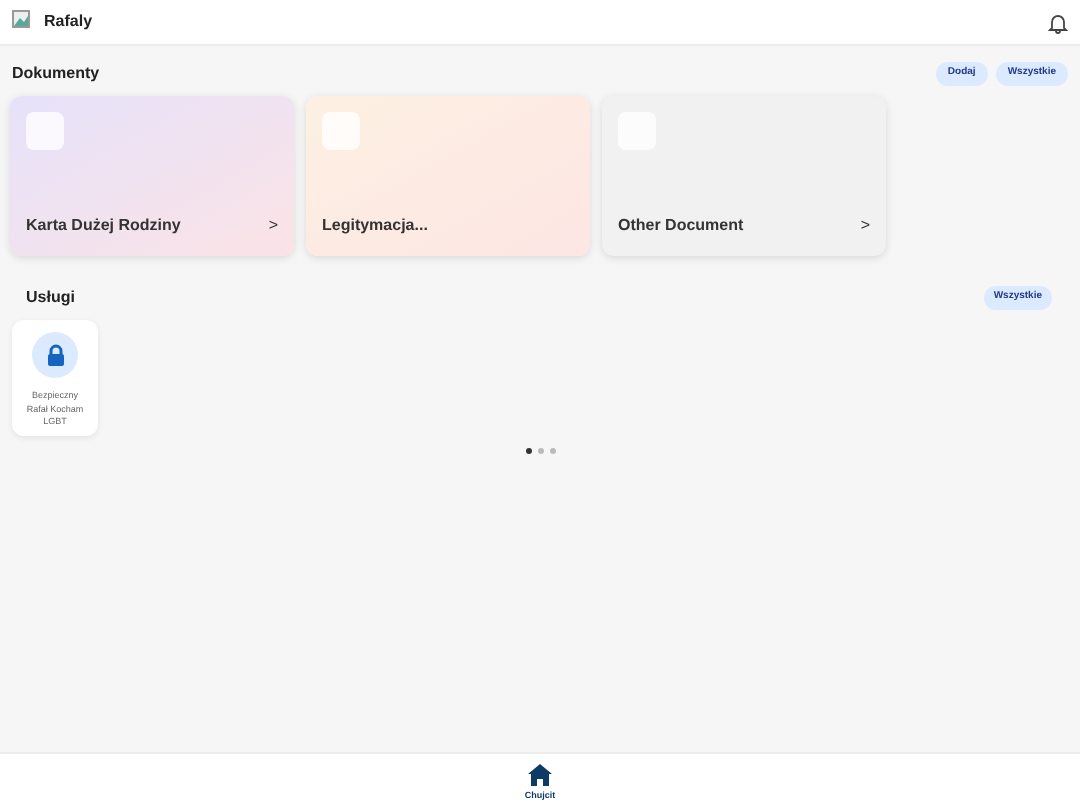 The height and width of the screenshot is (810, 1080). Describe the element at coordinates (56, 74) in the screenshot. I see `section-title: Dokumenty` at that location.